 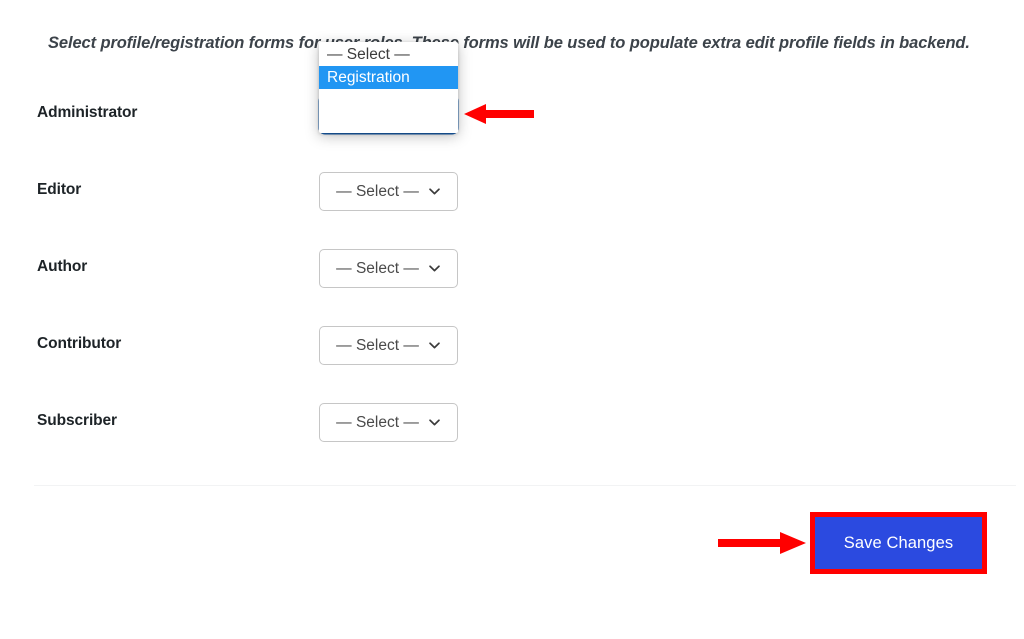 I want to click on form-select-contributor-value: — Select —, so click(x=377, y=345).